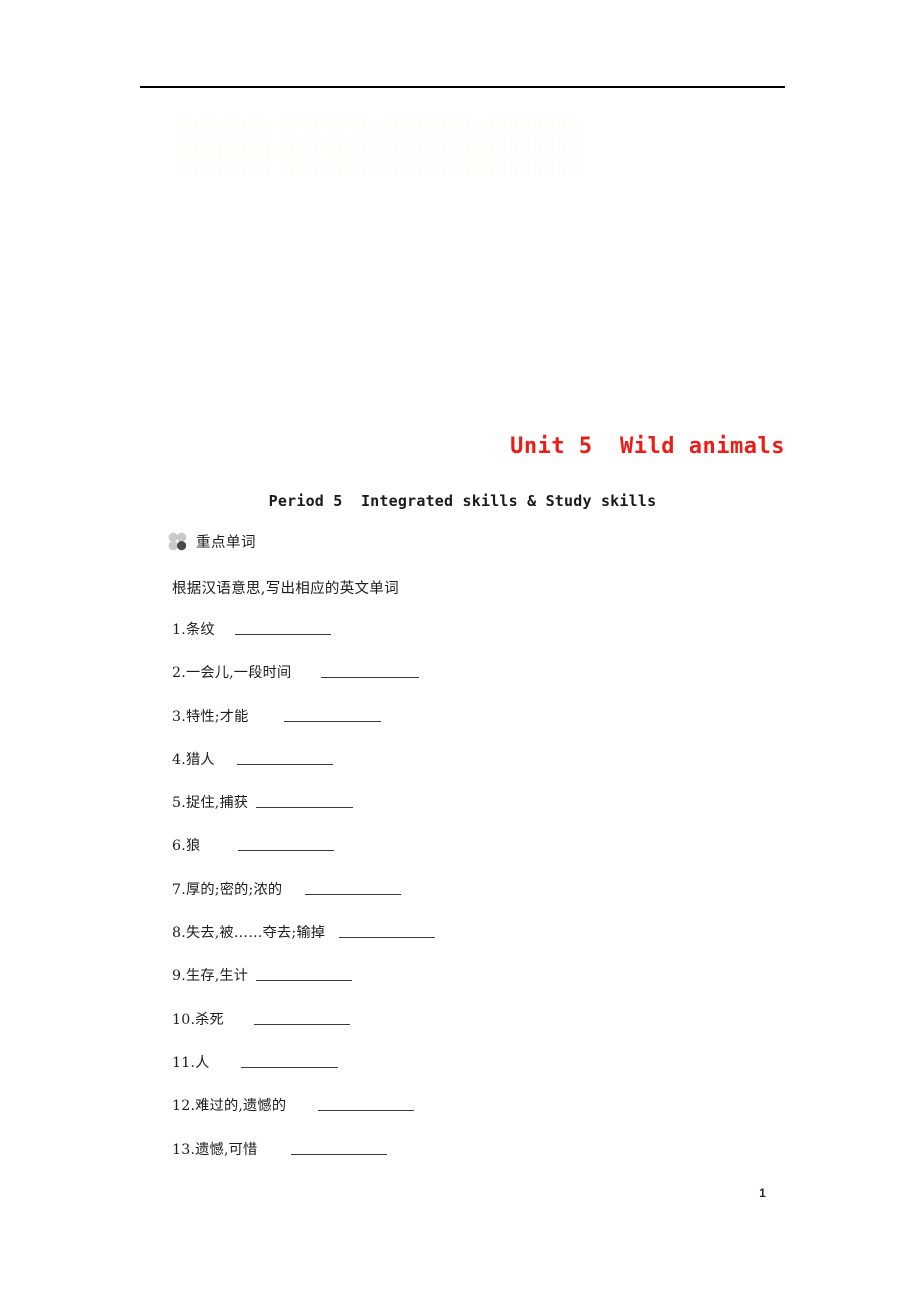  Describe the element at coordinates (482, 684) in the screenshot. I see `question-item: 2. 一会儿,一段时间` at that location.